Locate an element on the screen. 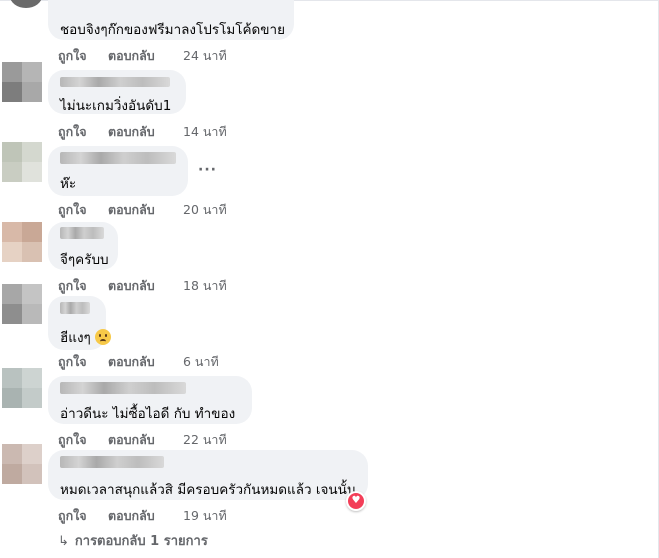 This screenshot has height=558, width=659. comment-time: 18 นาที is located at coordinates (205, 286).